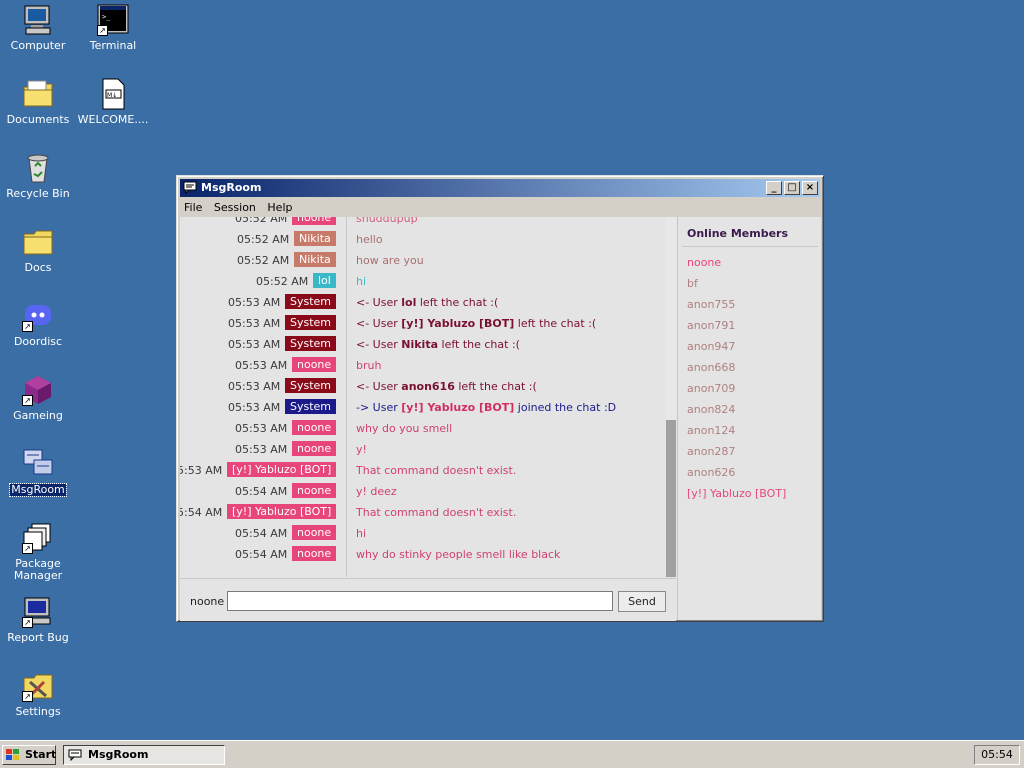 This screenshot has height=768, width=1024. I want to click on desktop-icon-gameing: ↗ Gameing, so click(38, 398).